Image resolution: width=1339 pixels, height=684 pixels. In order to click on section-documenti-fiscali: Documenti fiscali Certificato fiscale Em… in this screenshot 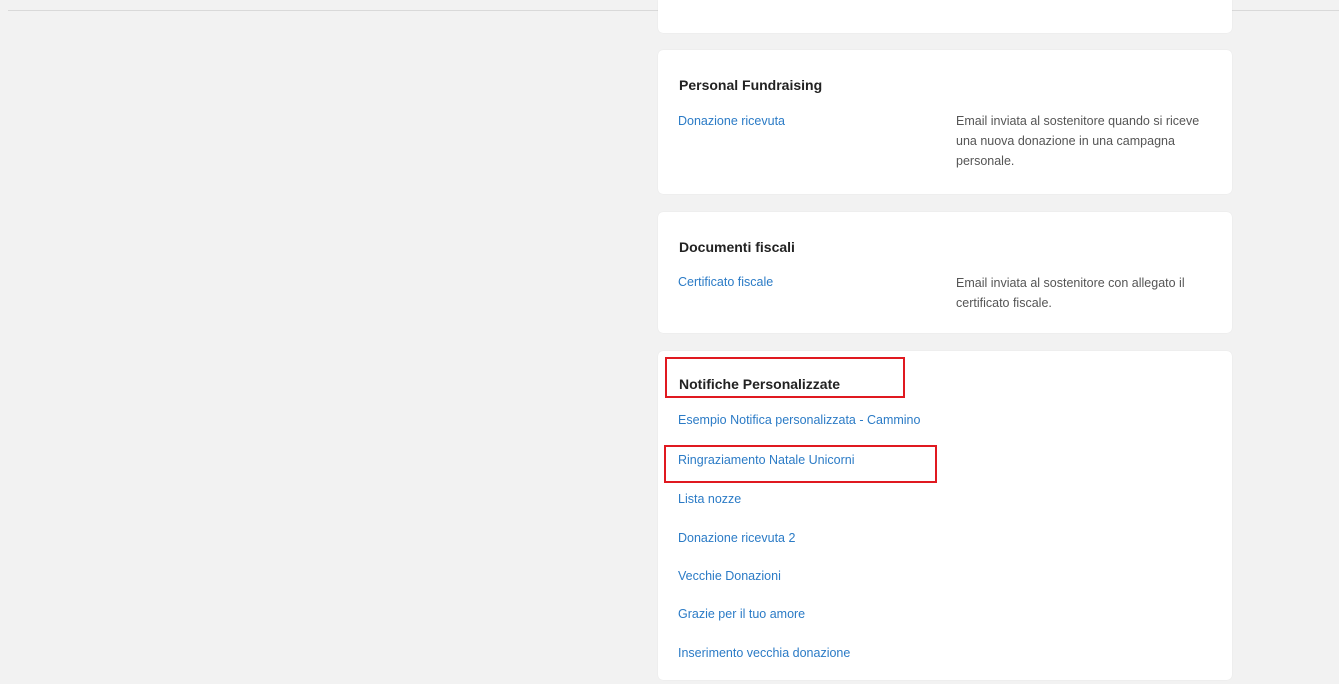, I will do `click(945, 272)`.